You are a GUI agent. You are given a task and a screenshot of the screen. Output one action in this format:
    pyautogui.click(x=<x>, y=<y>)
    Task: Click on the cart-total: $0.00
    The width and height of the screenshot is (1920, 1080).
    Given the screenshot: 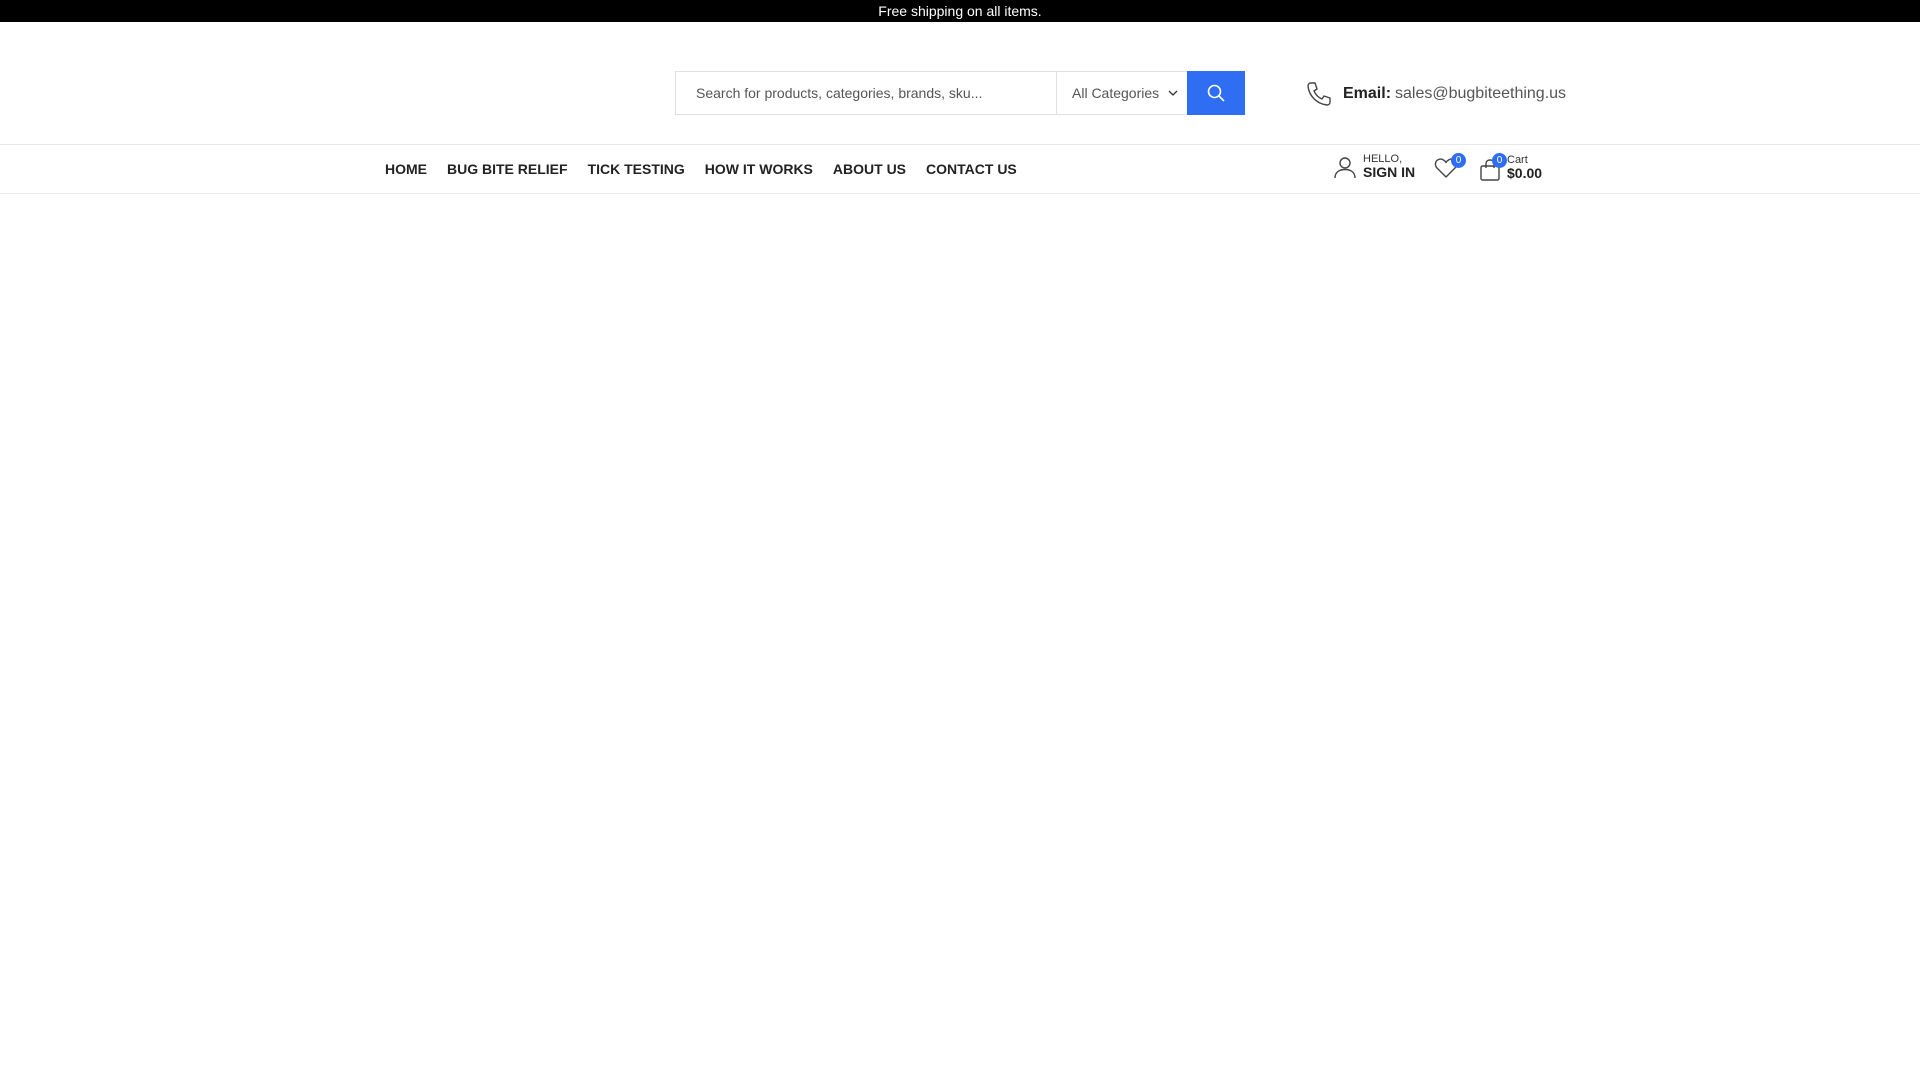 What is the action you would take?
    pyautogui.click(x=1525, y=172)
    